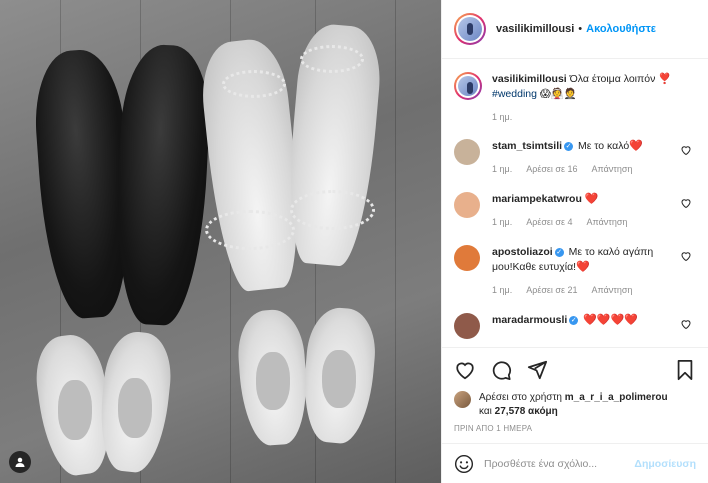  What do you see at coordinates (575, 326) in the screenshot?
I see `comment-row: maradarmousli ✓ ❤️❤️❤️❤️` at bounding box center [575, 326].